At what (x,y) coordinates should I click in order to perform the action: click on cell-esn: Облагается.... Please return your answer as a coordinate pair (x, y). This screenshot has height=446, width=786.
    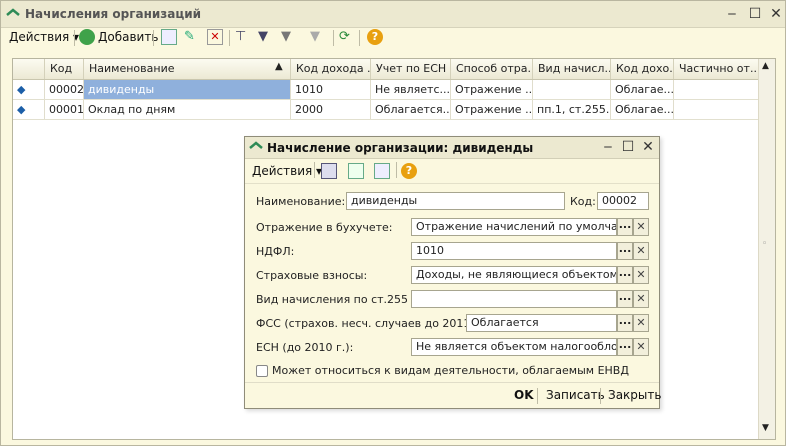
    Looking at the image, I should click on (411, 109).